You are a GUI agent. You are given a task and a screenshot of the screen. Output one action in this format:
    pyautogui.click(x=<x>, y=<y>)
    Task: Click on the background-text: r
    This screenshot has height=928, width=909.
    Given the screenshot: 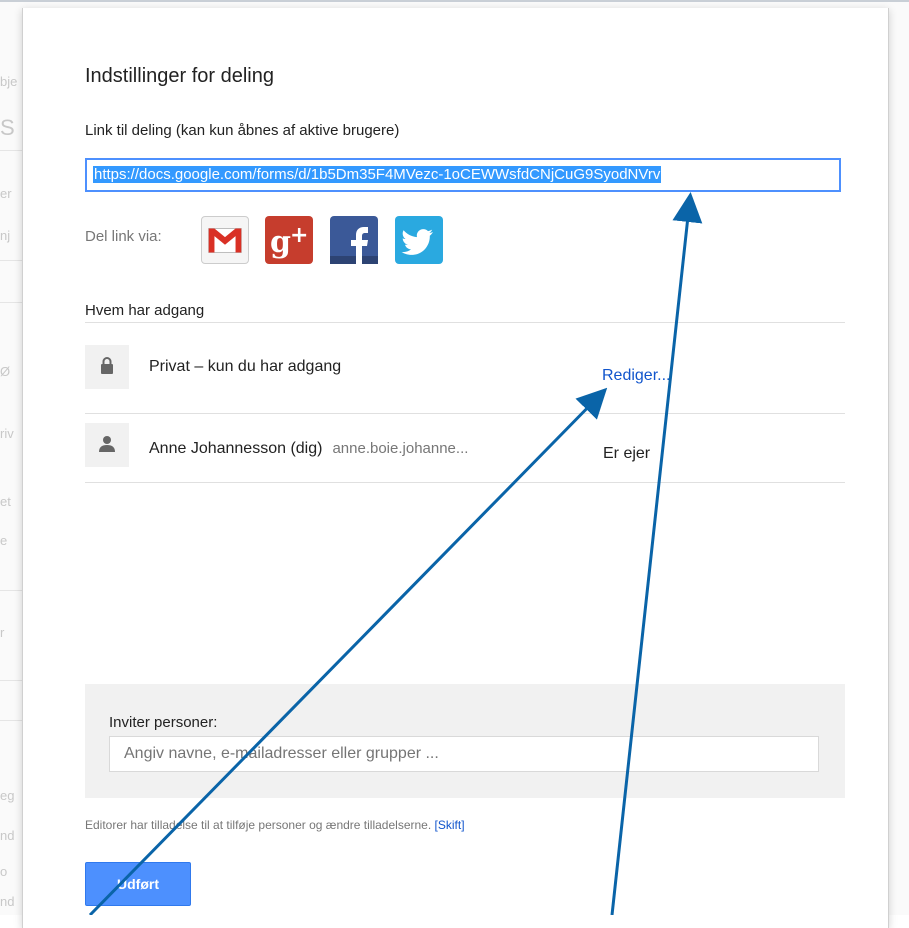 What is the action you would take?
    pyautogui.click(x=2, y=632)
    